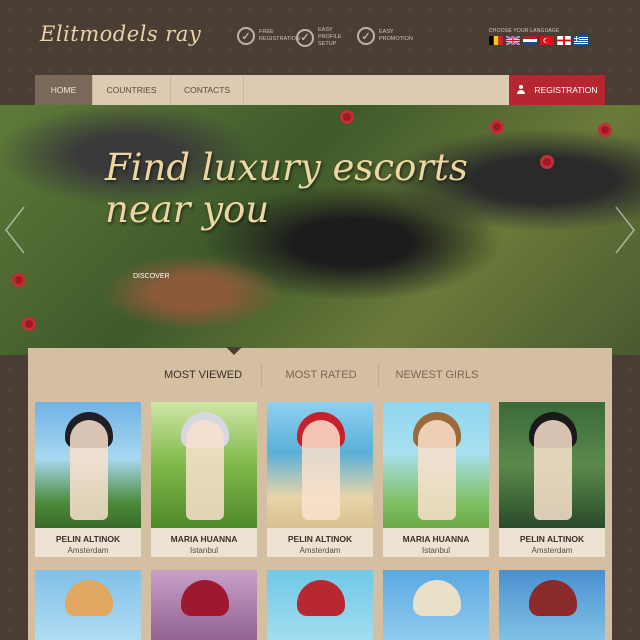 The image size is (640, 640). What do you see at coordinates (120, 34) in the screenshot?
I see `site-logo: Elitmodels ray` at bounding box center [120, 34].